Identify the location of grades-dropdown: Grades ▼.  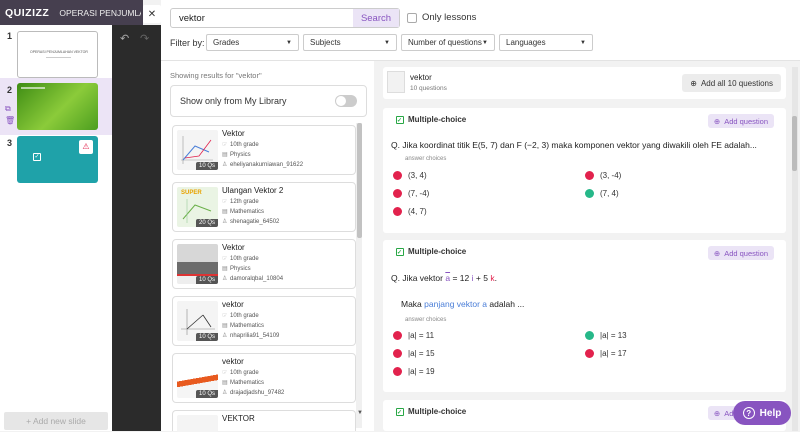
(252, 42).